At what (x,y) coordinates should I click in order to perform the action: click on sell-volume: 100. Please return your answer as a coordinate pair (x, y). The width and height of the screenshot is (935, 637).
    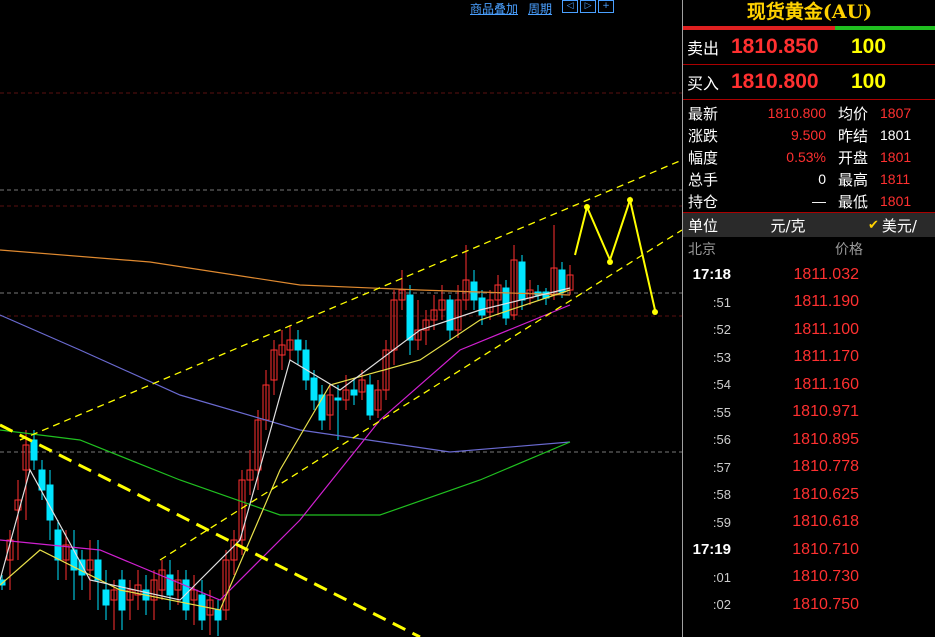
    Looking at the image, I should click on (869, 46).